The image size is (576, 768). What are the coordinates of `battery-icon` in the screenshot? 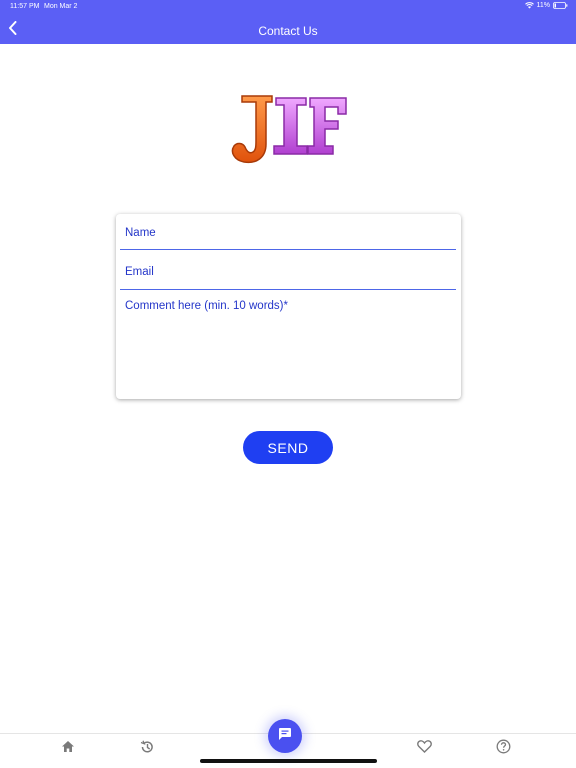 It's located at (560, 5).